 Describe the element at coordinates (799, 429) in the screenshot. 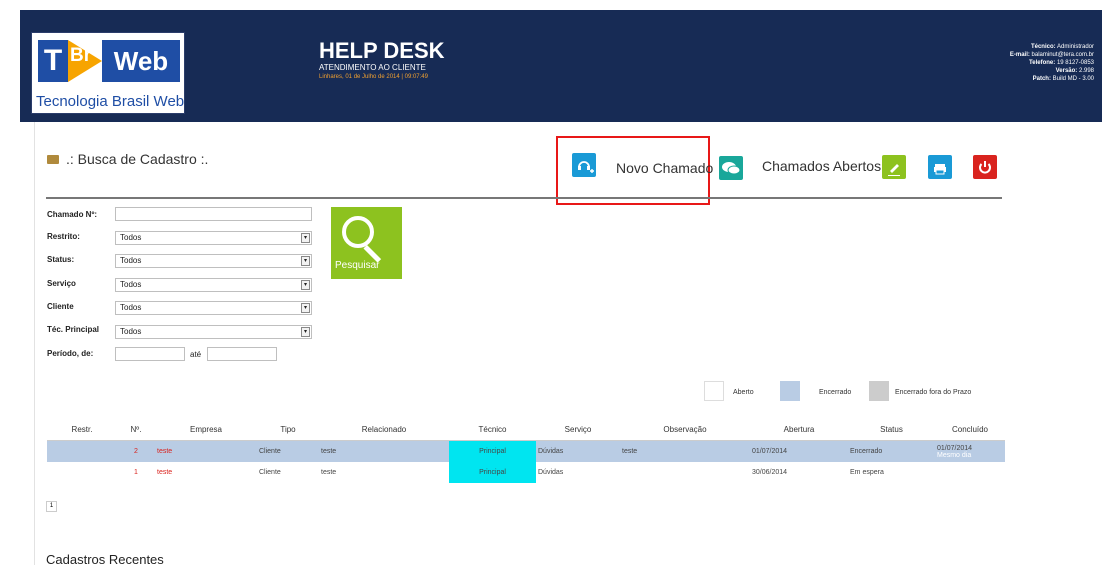

I see `col-header: Abertura` at that location.